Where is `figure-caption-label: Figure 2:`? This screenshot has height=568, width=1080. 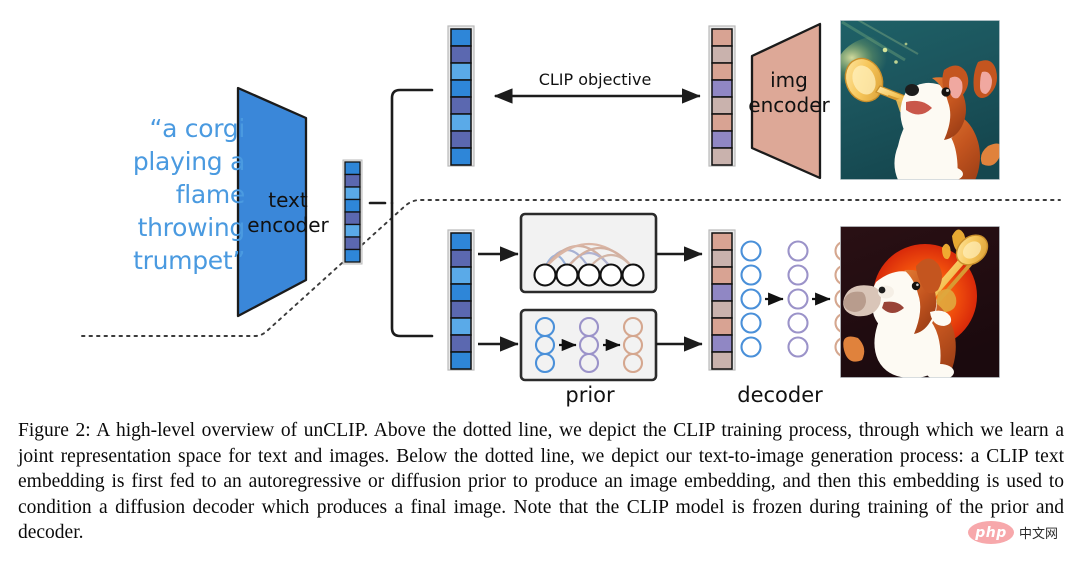 figure-caption-label: Figure 2: is located at coordinates (54, 430).